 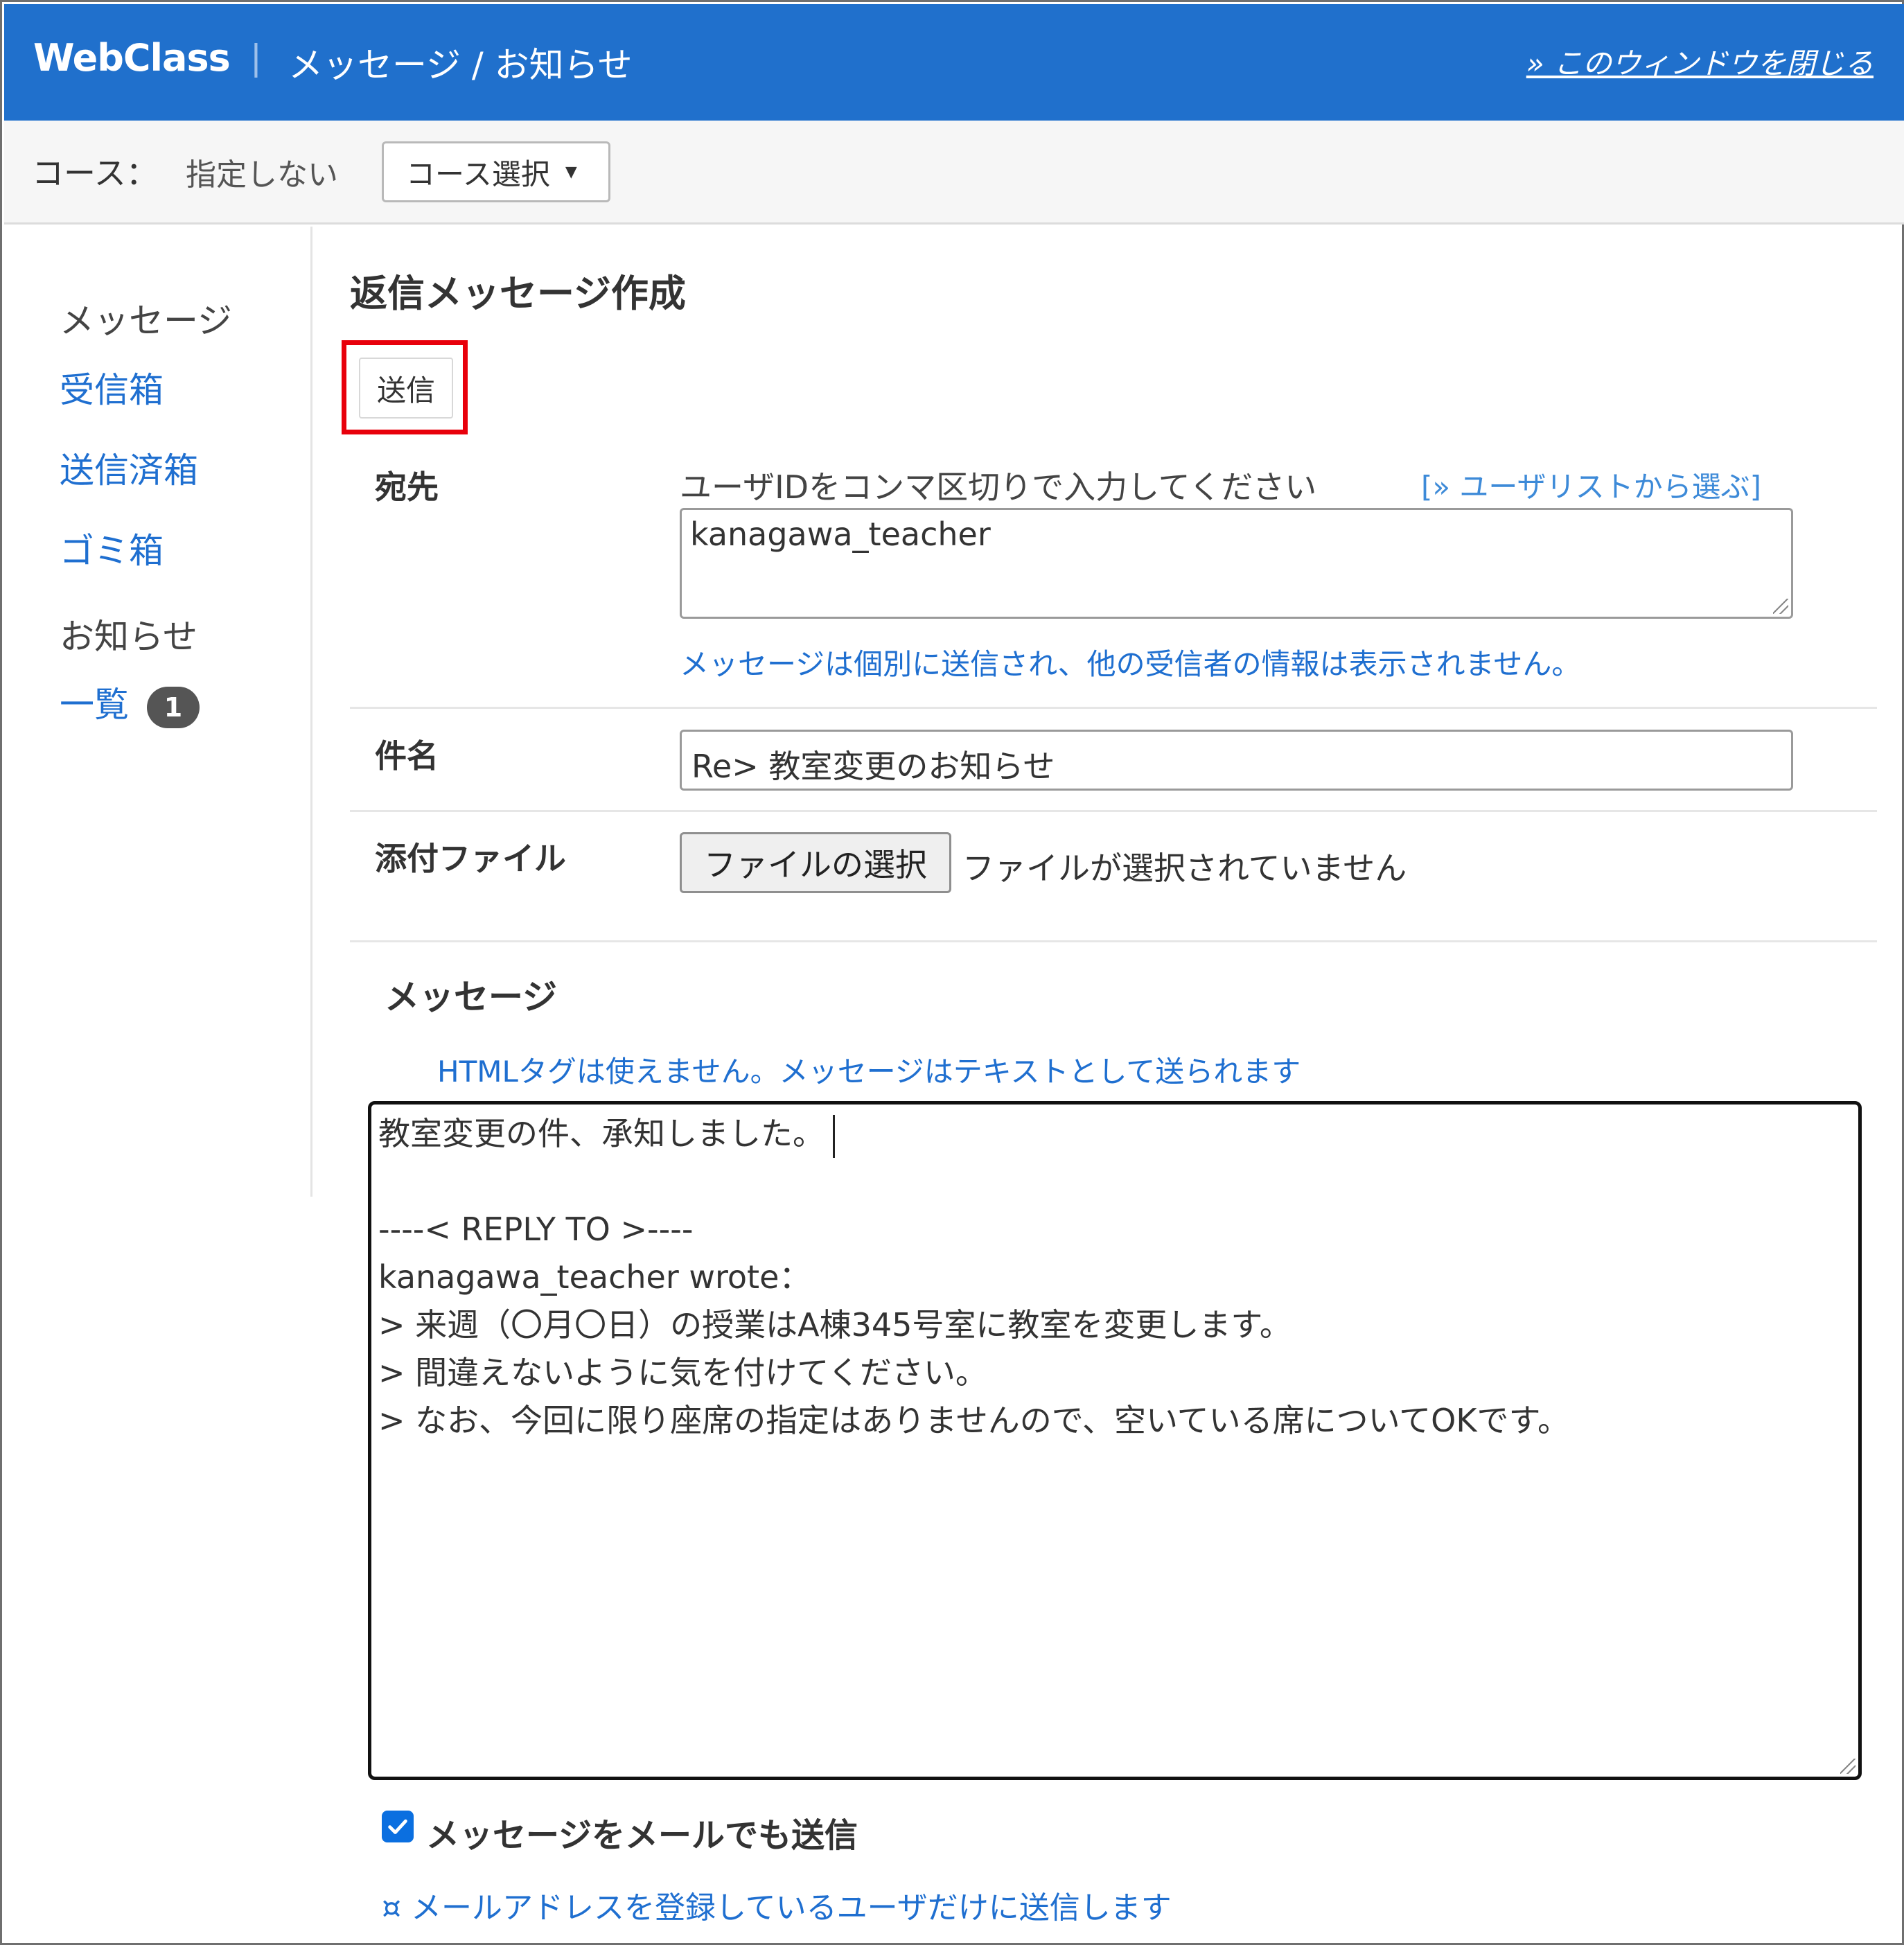 What do you see at coordinates (954, 62) in the screenshot?
I see `header-bar: WebClass | メッセージ / お知らせ » このウィンドウを閉じる` at bounding box center [954, 62].